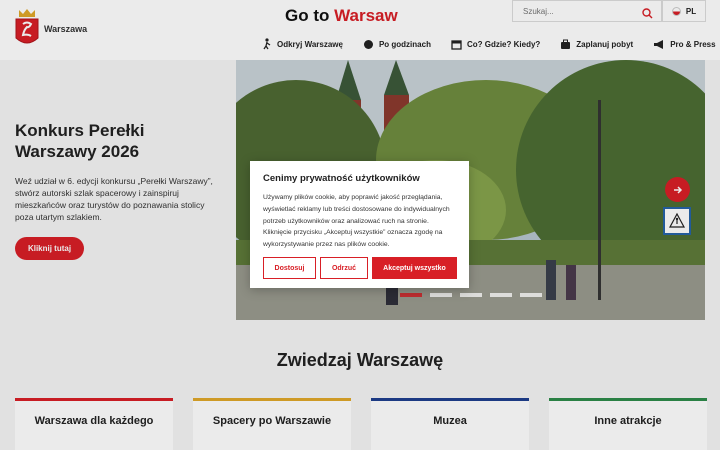 The width and height of the screenshot is (720, 450). I want to click on cookie-buttons: Dostosuj Odrzuć Akceptuj wszystko, so click(360, 268).